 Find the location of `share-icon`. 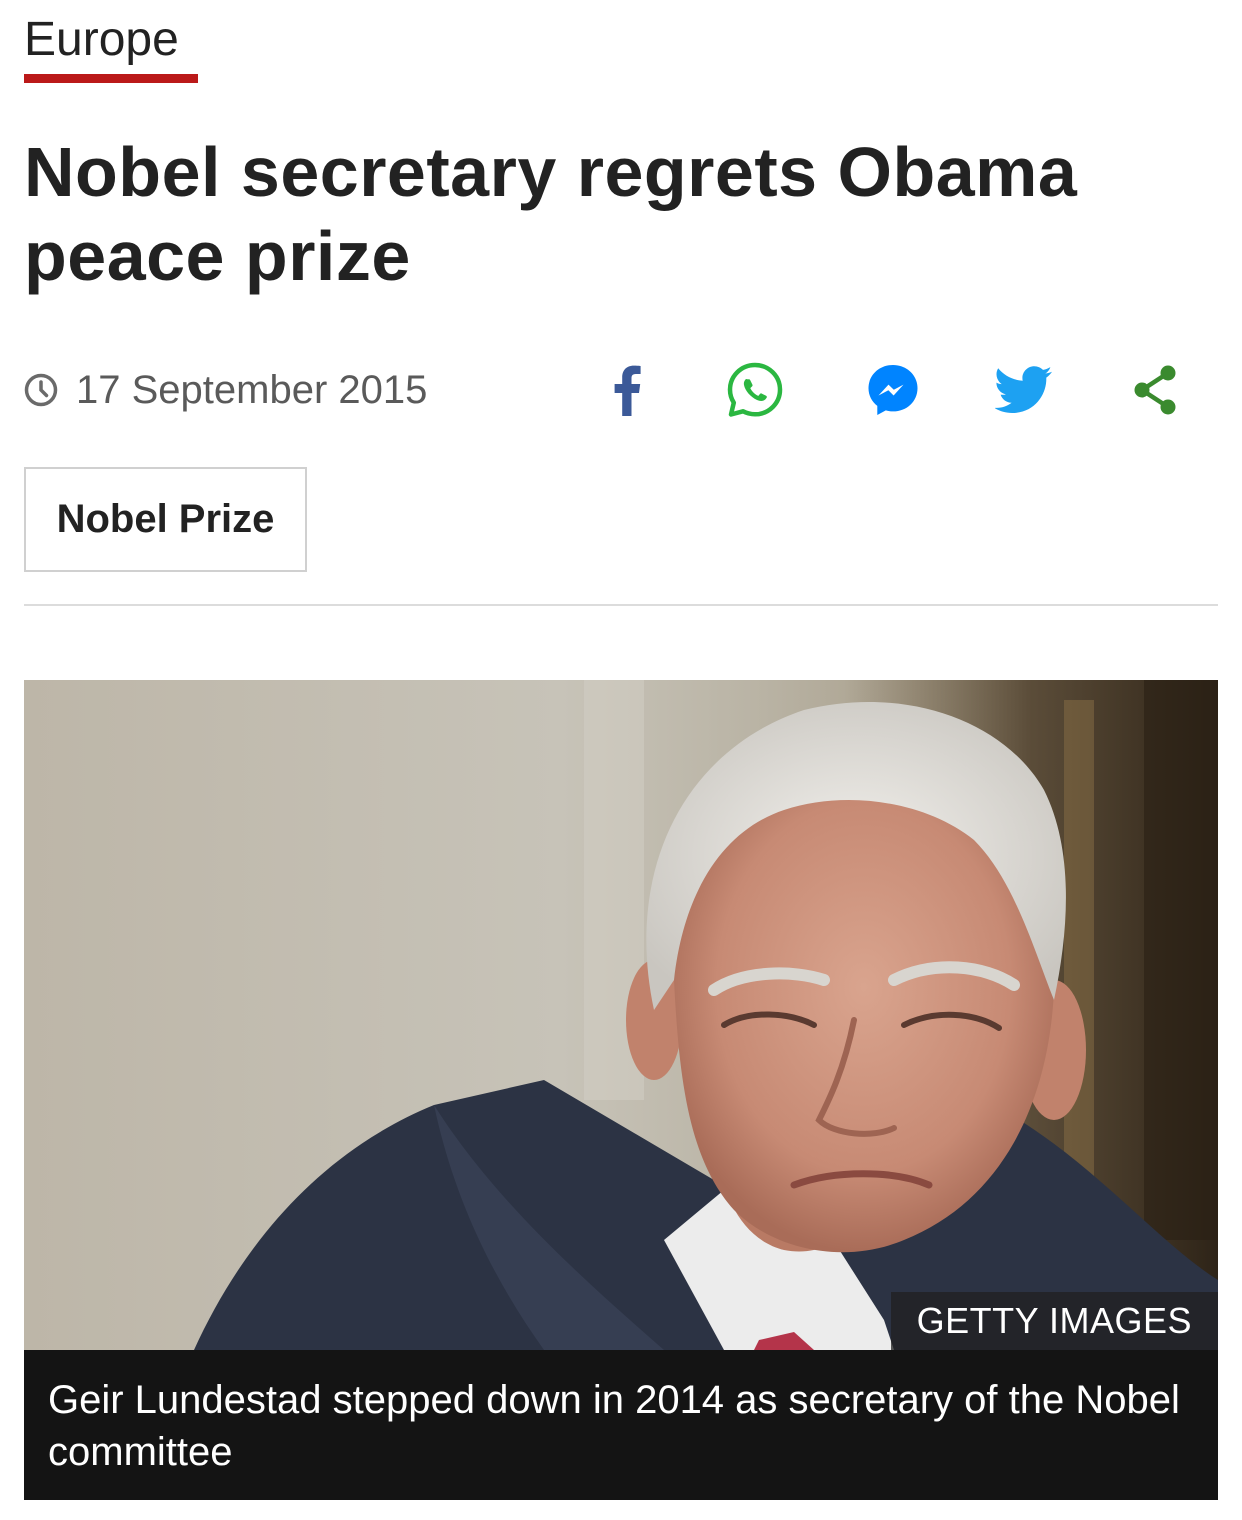

share-icon is located at coordinates (1155, 390).